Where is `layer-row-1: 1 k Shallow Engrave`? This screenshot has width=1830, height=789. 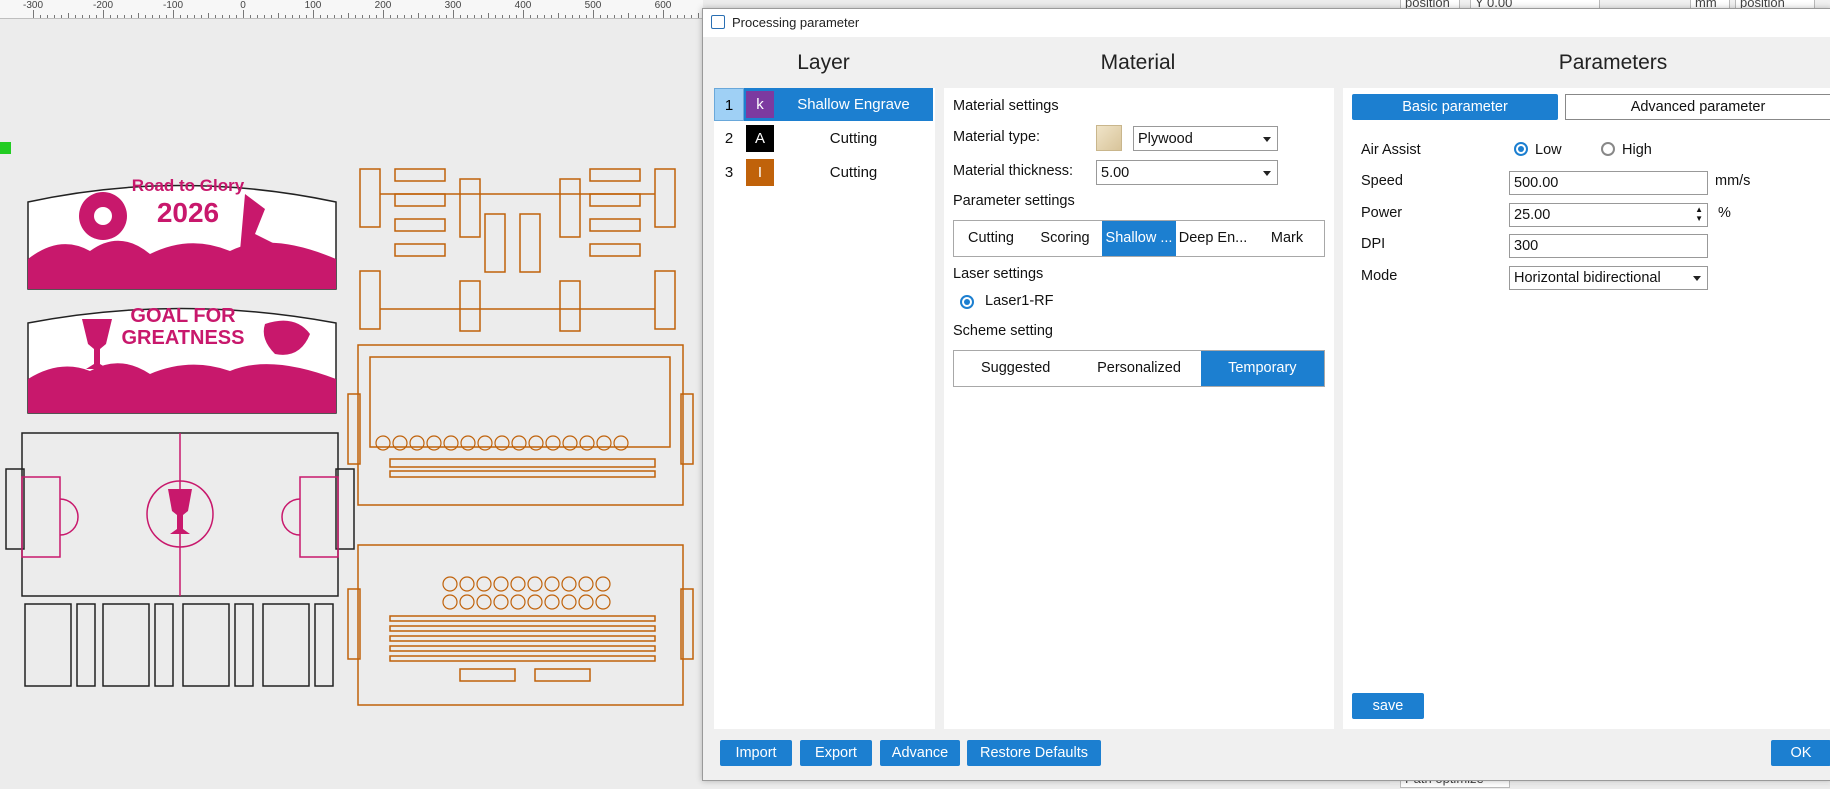 layer-row-1: 1 k Shallow Engrave is located at coordinates (823, 104).